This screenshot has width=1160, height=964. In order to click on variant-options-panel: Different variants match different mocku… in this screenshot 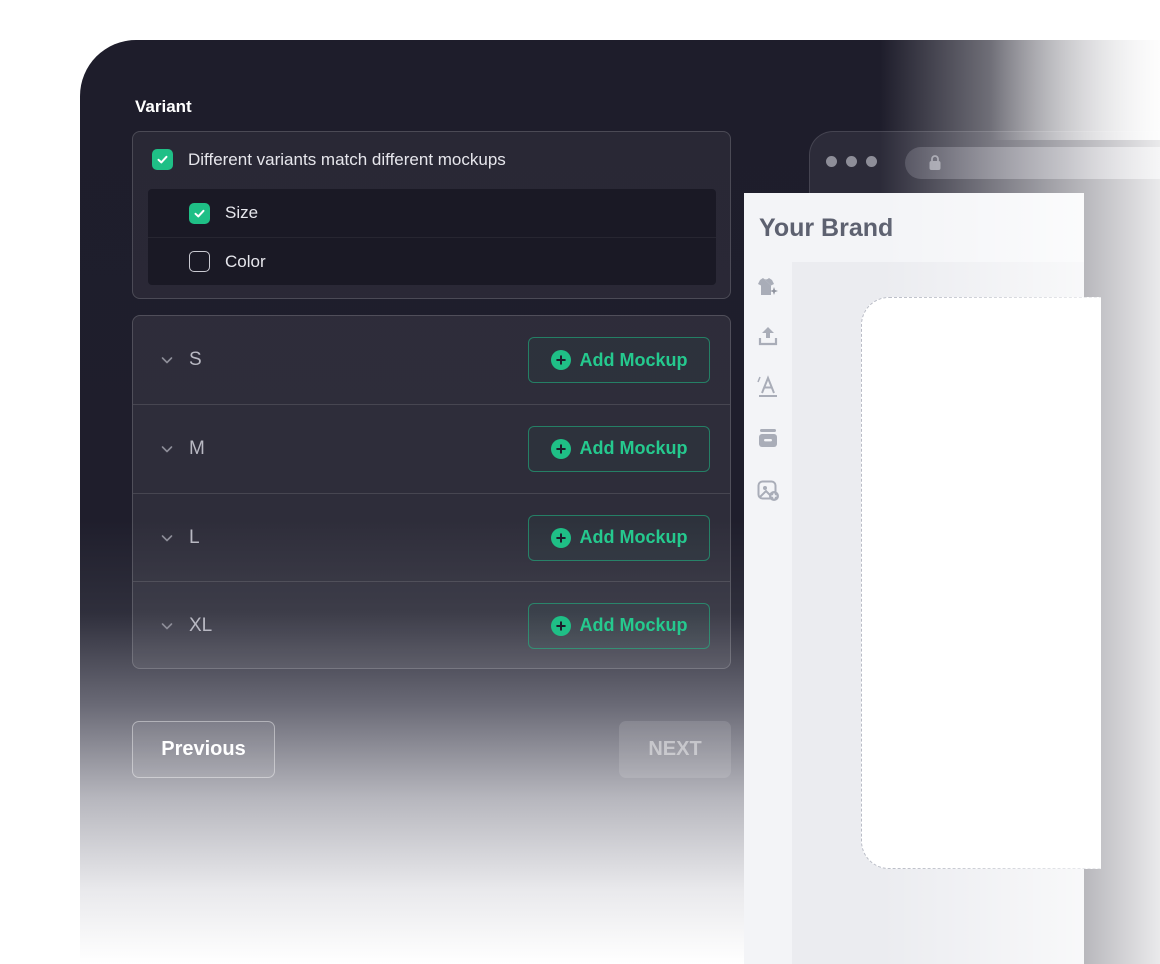, I will do `click(431, 215)`.